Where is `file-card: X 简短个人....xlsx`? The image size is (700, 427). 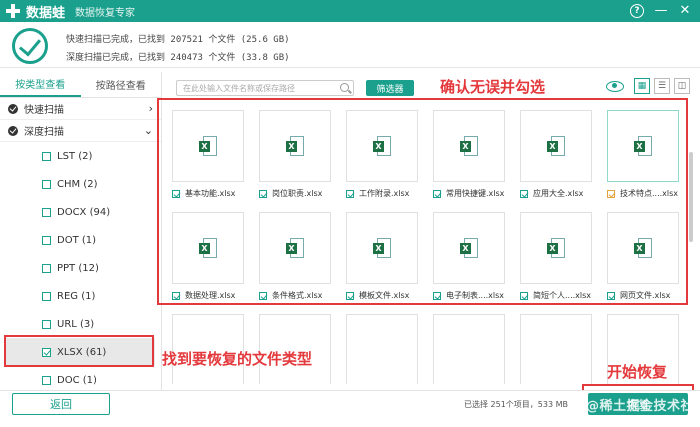 file-card: X 简短个人....xlsx is located at coordinates (556, 256).